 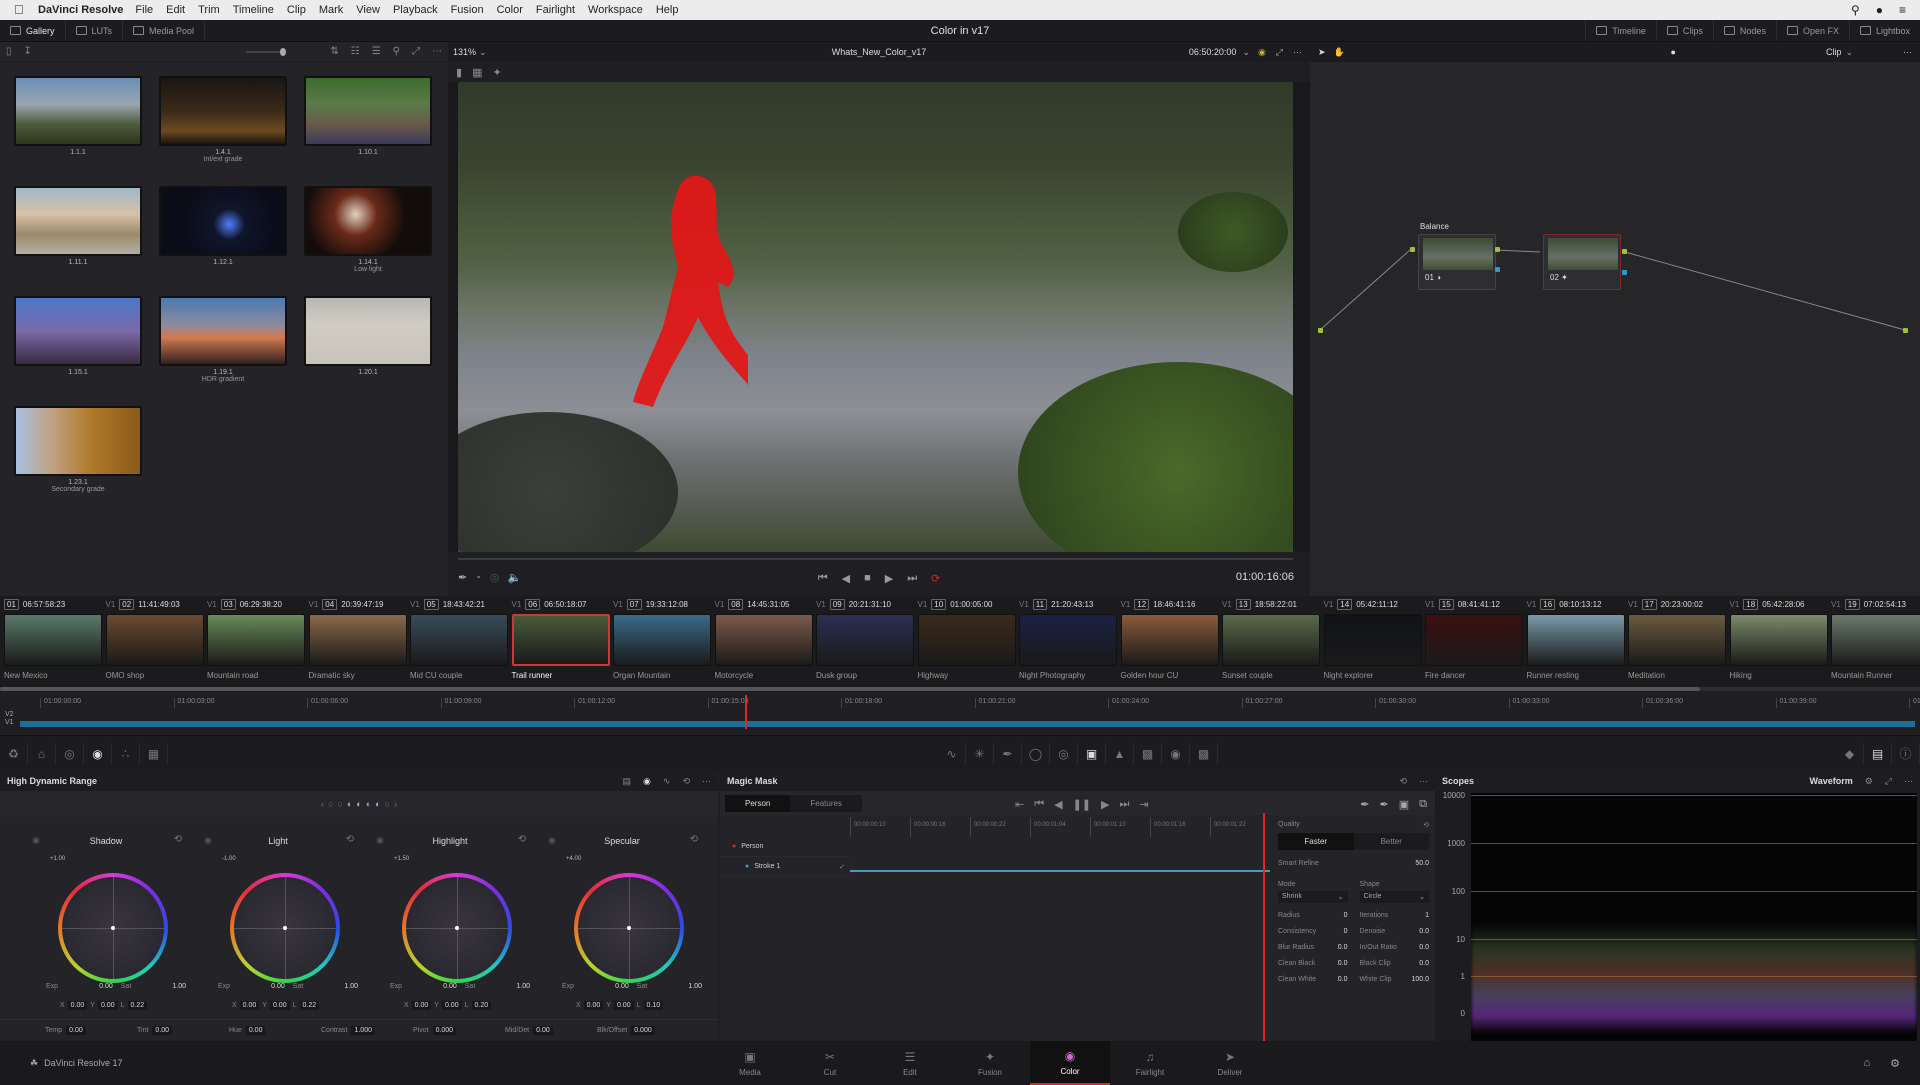 I want to click on page-fusion: ✦ Fusion, so click(x=990, y=1063).